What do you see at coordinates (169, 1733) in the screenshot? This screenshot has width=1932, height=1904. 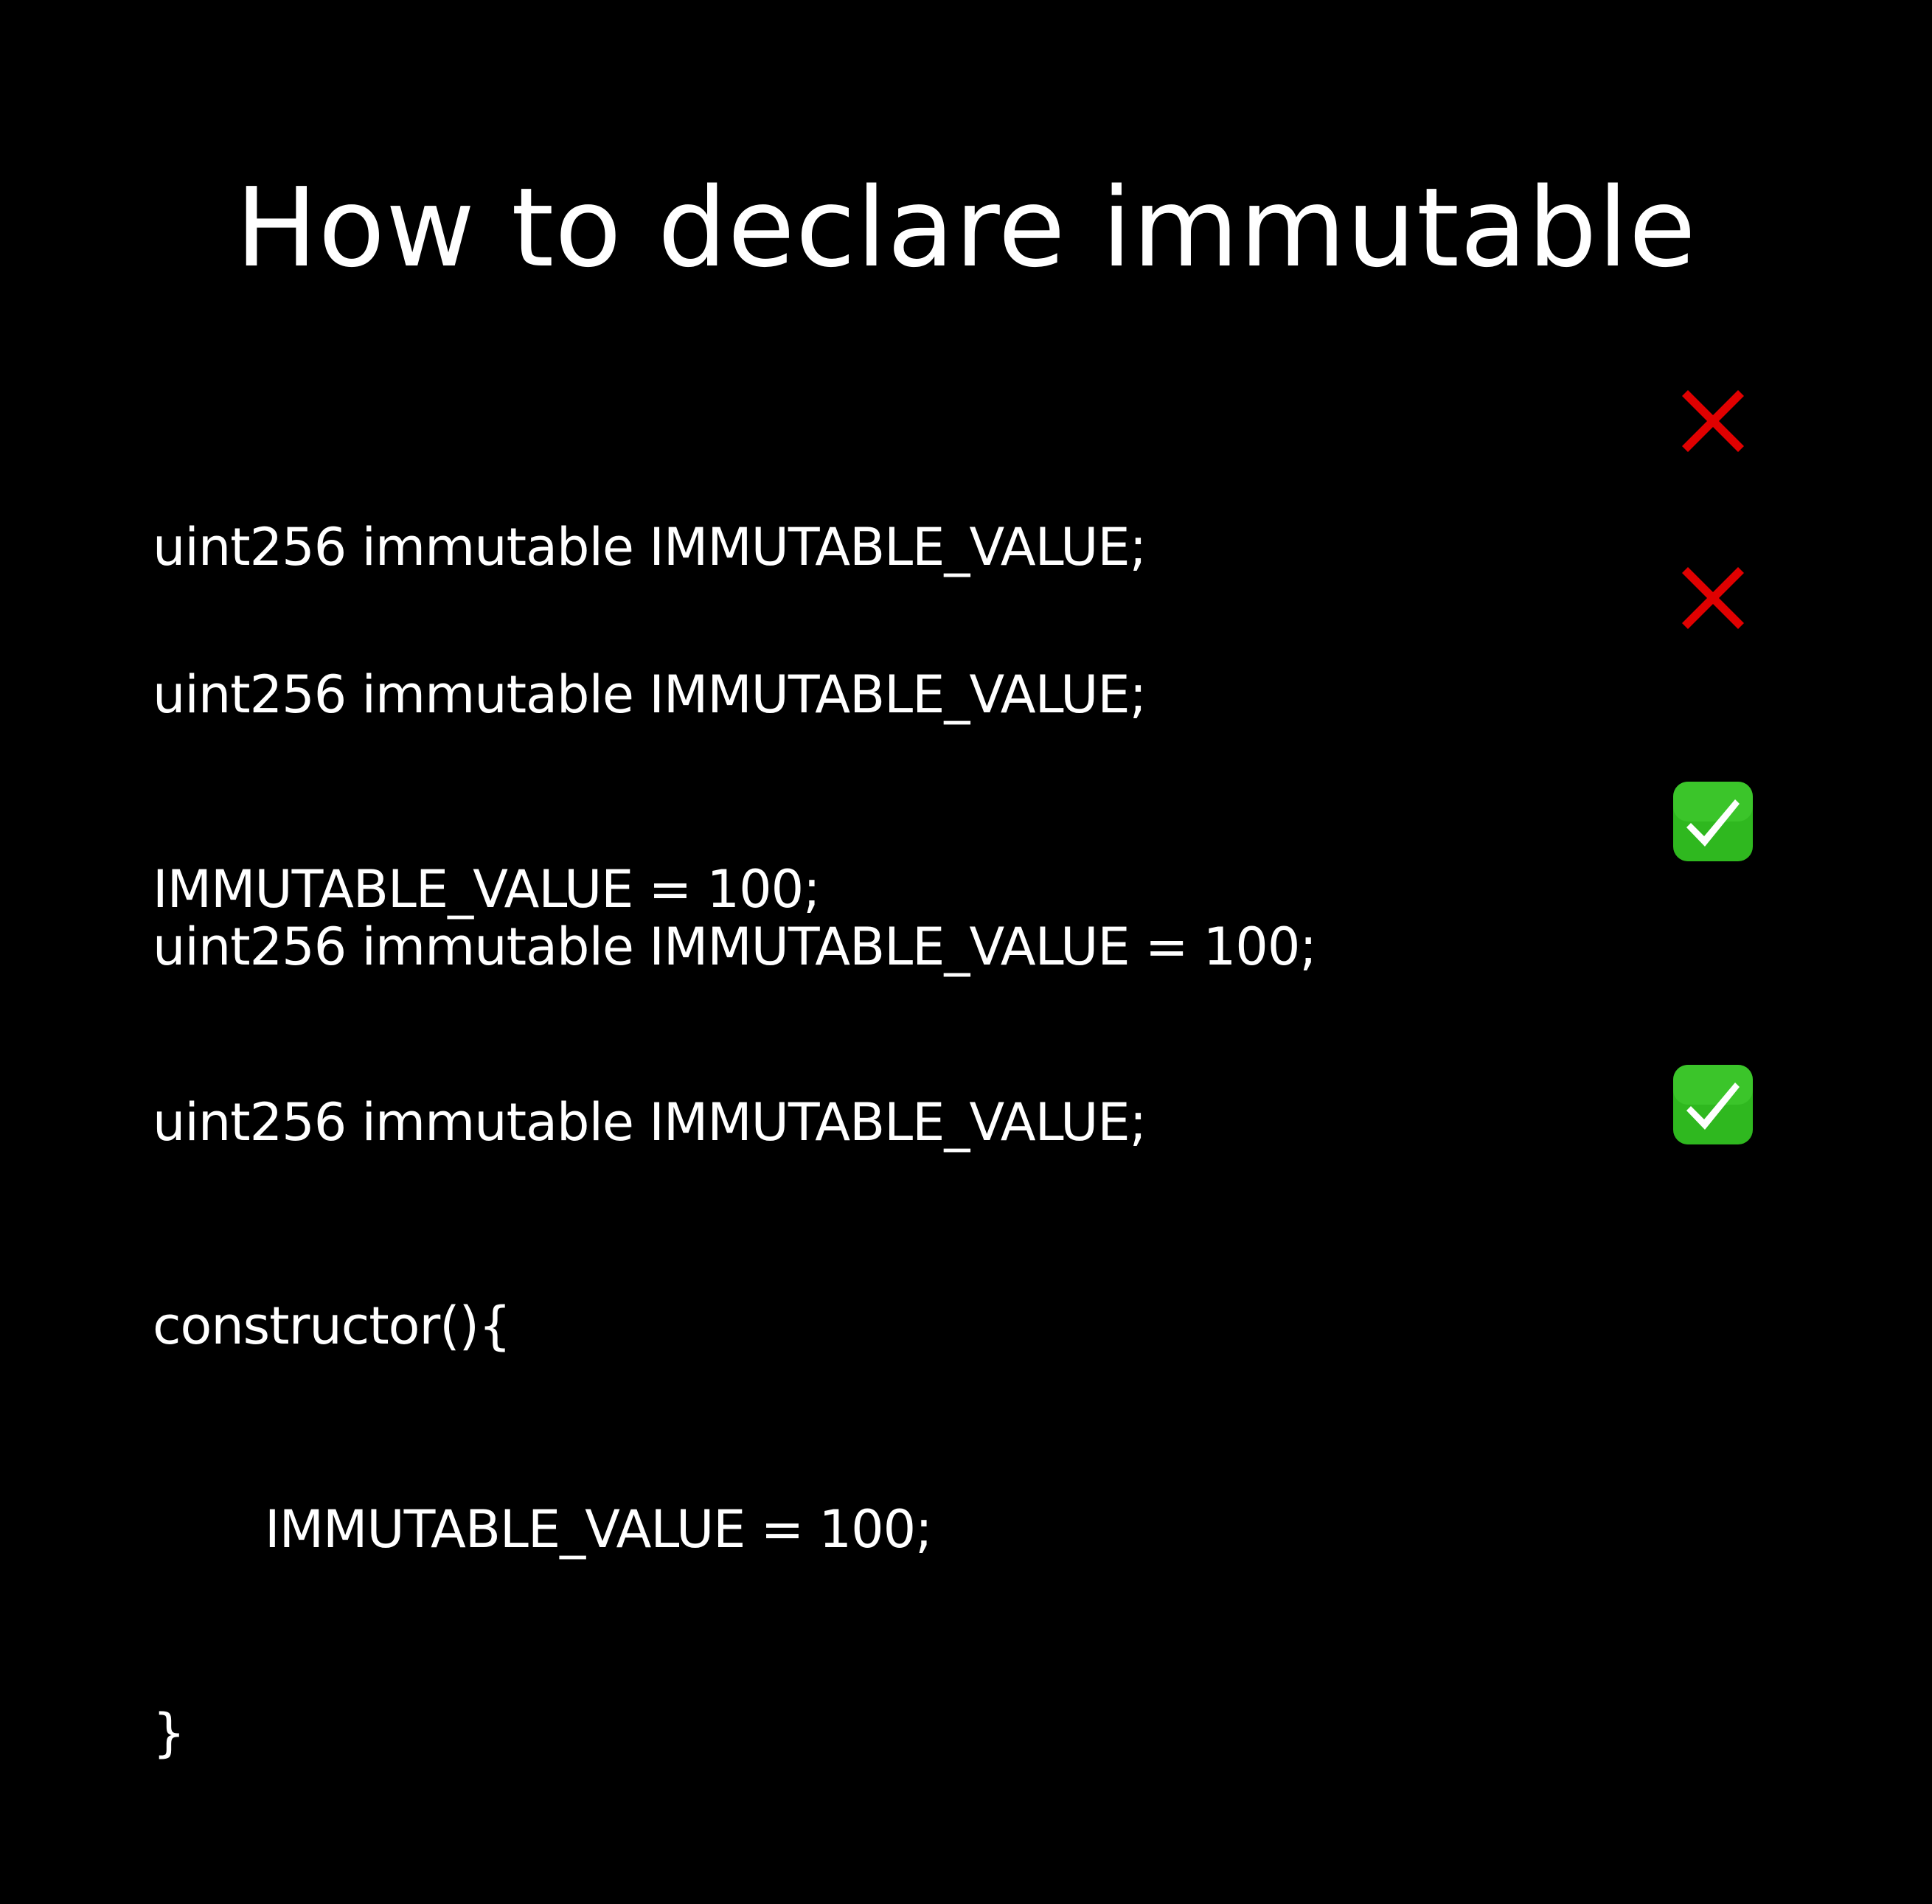 I see `code-line: }` at bounding box center [169, 1733].